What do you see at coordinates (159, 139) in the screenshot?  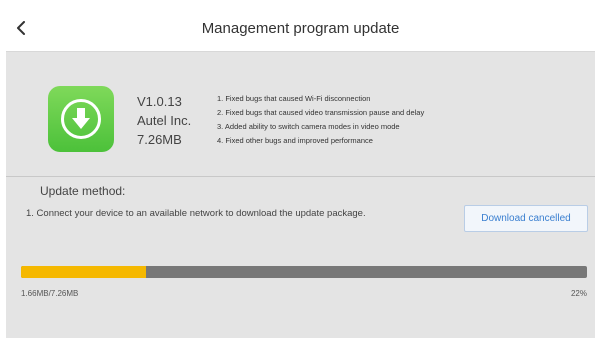 I see `package-size-text: 7.26MB` at bounding box center [159, 139].